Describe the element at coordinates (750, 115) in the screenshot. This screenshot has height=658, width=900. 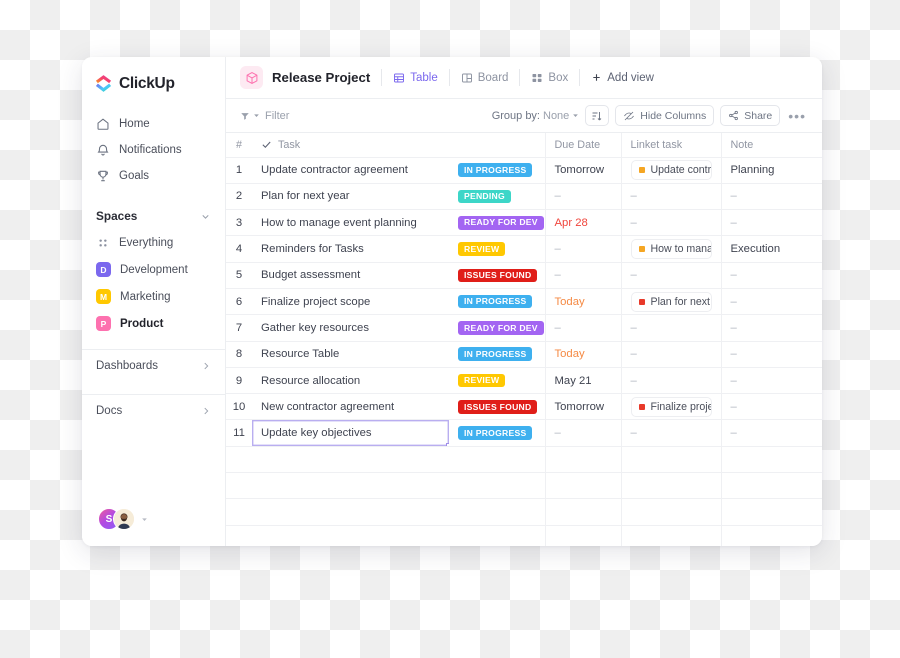
I see `share-button: Share` at that location.